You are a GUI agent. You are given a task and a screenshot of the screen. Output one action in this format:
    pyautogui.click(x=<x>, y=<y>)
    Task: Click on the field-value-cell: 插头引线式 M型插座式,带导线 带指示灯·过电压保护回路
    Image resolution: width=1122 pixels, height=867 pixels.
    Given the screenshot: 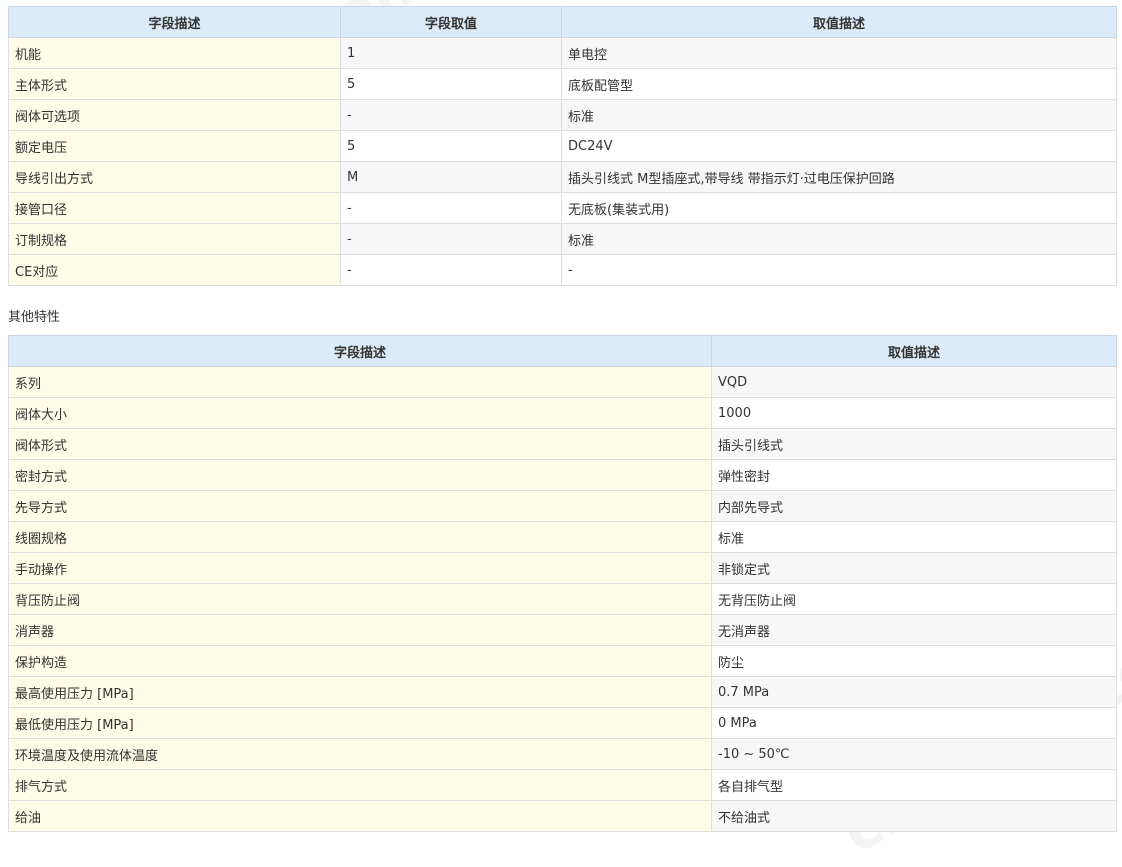 What is the action you would take?
    pyautogui.click(x=839, y=177)
    